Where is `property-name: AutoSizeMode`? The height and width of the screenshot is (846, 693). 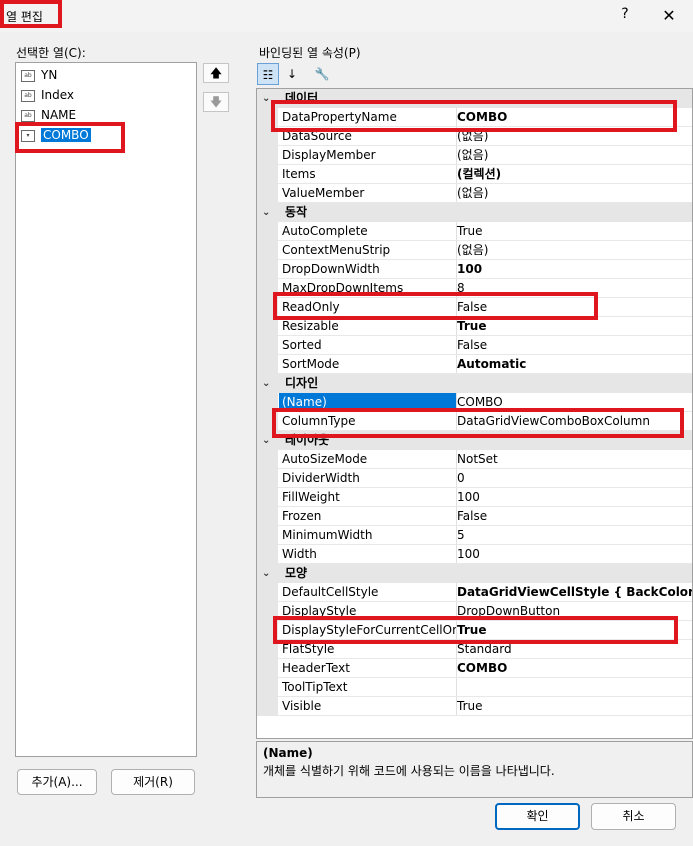
property-name: AutoSizeMode is located at coordinates (368, 459).